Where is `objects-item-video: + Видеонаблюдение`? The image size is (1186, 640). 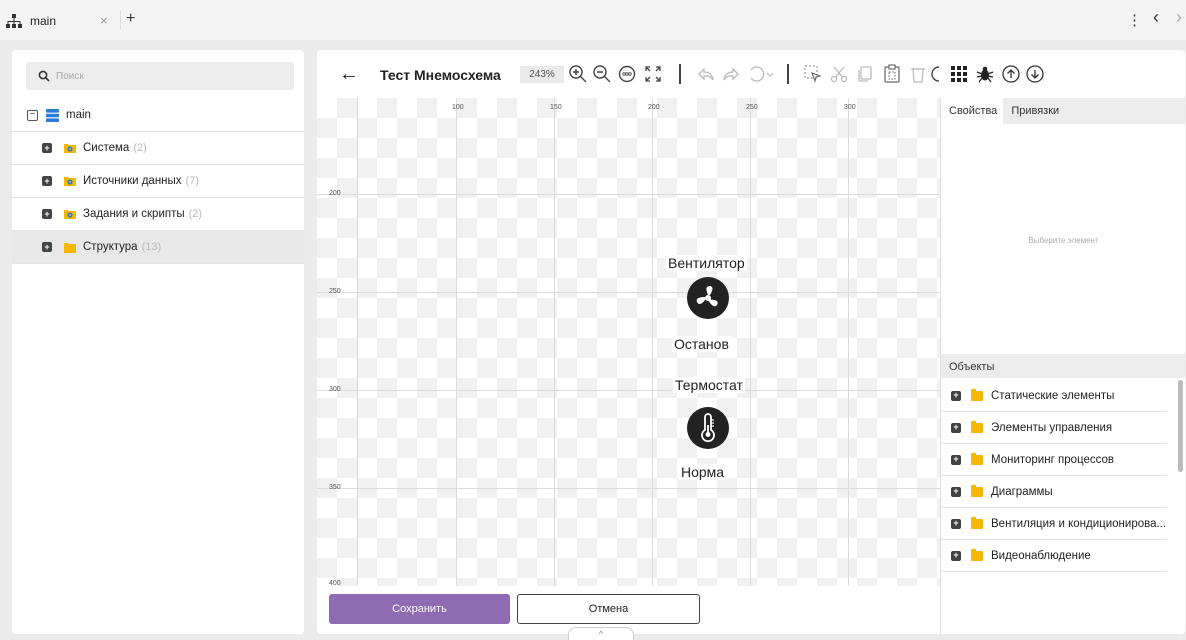
objects-item-video: + Видеонаблюдение is located at coordinates (1054, 556).